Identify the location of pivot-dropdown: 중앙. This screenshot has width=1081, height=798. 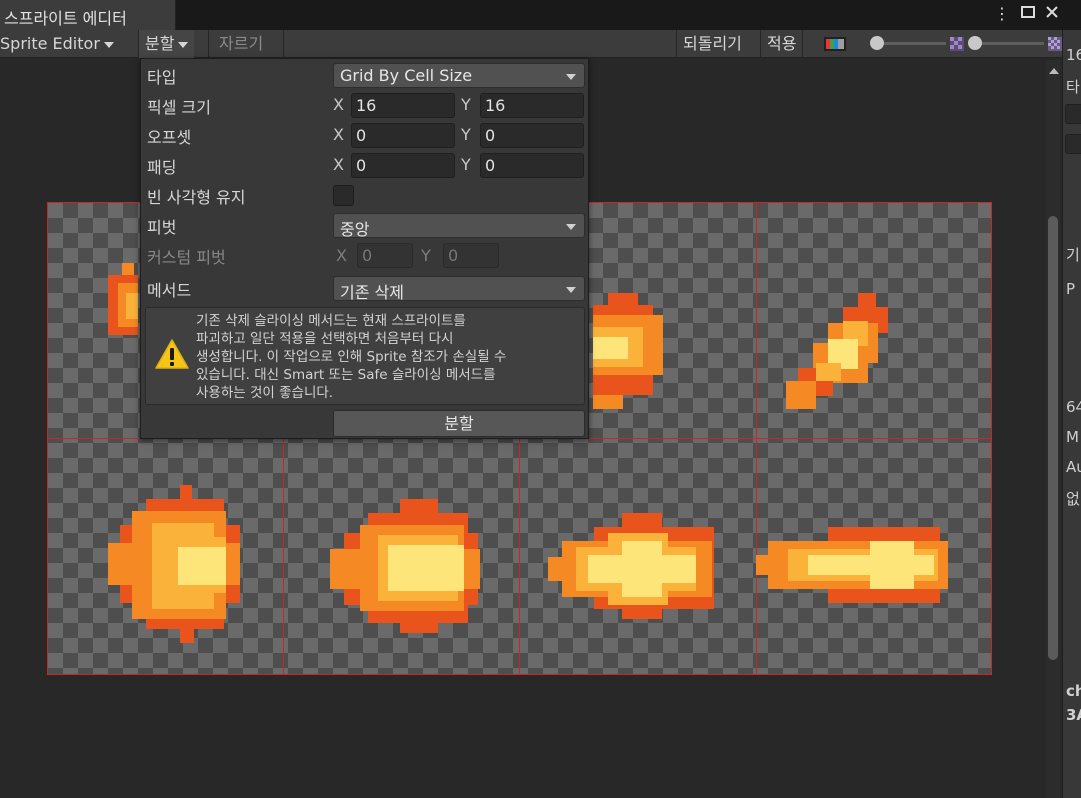
(459, 226).